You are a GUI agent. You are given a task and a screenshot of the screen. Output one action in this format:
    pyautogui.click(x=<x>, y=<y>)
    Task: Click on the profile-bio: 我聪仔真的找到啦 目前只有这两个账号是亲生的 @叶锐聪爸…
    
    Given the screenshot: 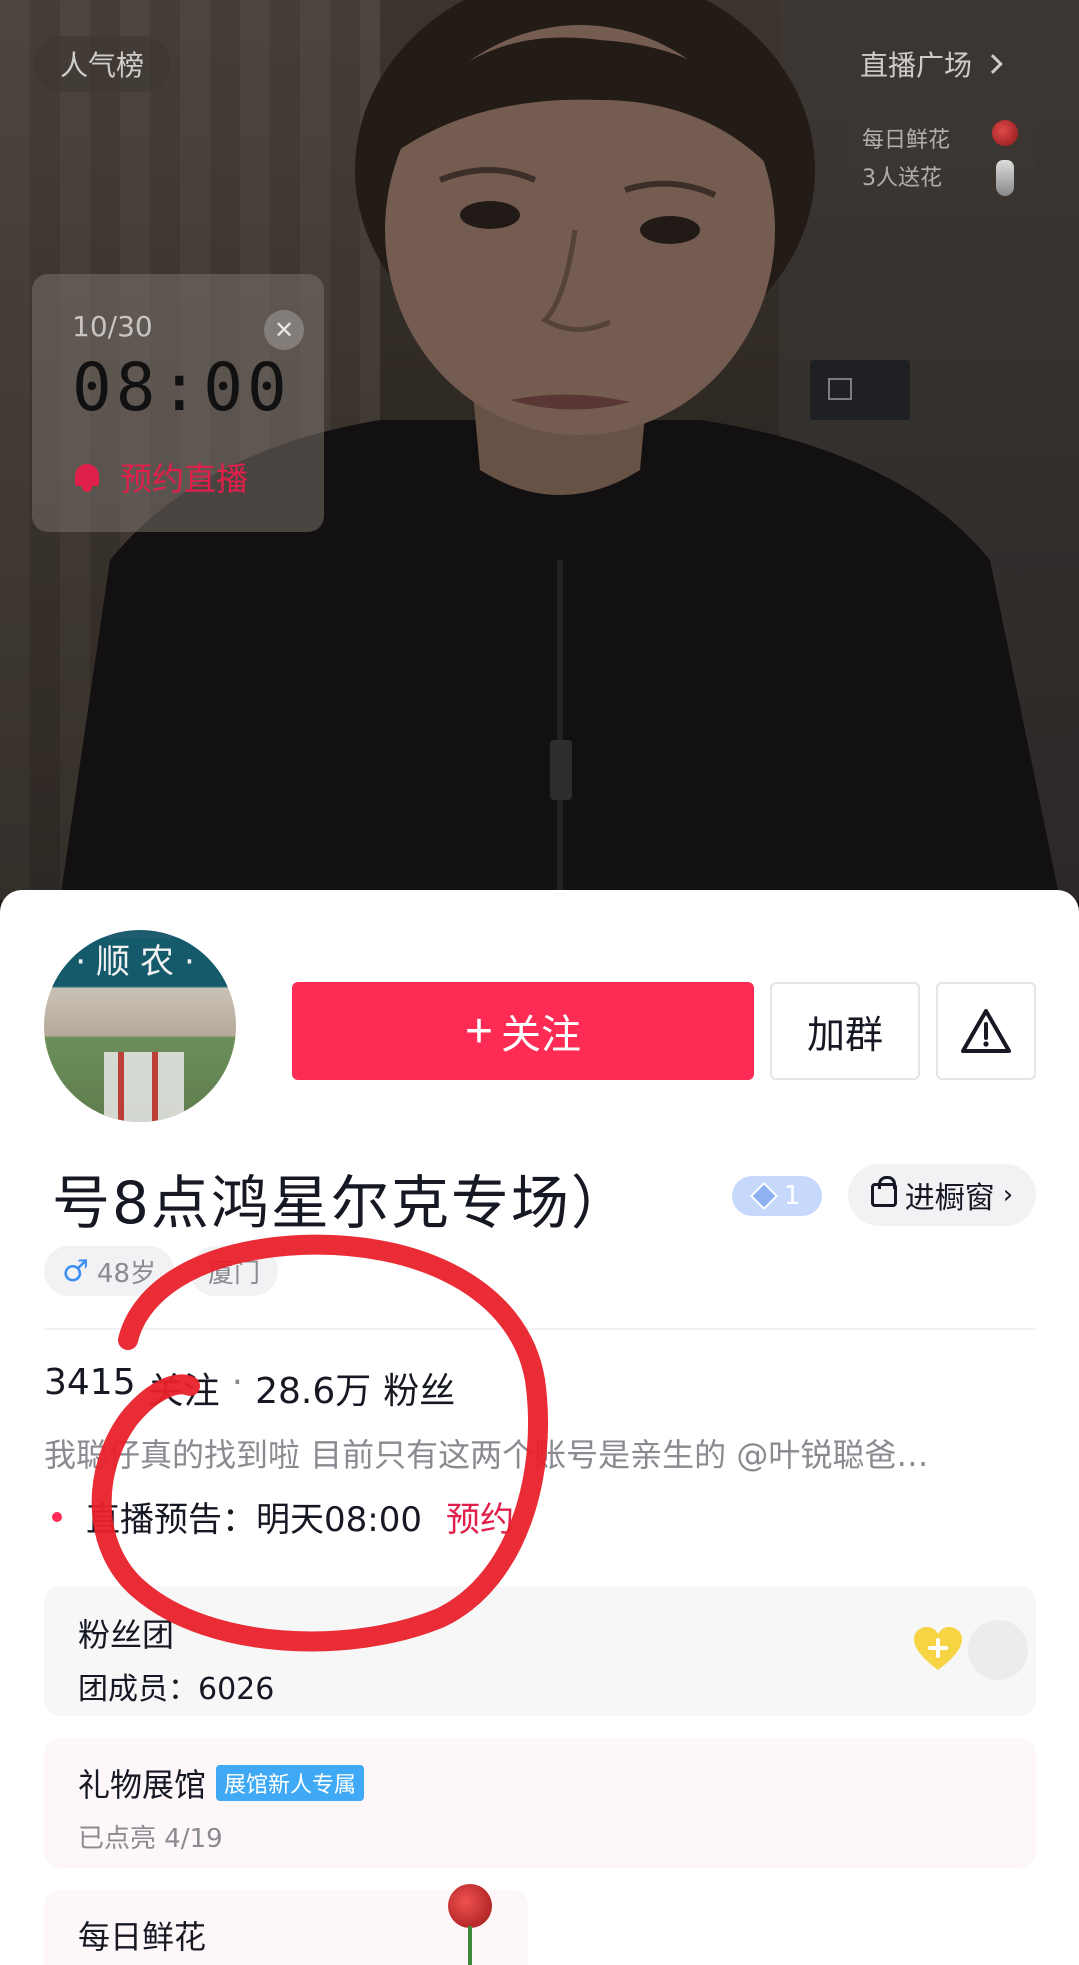 What is the action you would take?
    pyautogui.click(x=534, y=1453)
    